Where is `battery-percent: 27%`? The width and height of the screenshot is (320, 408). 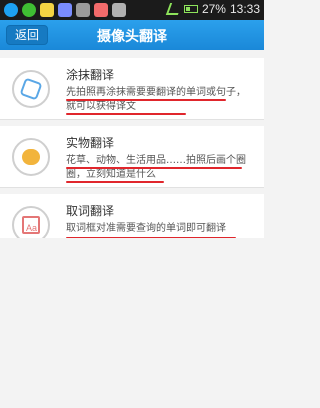 battery-percent: 27% is located at coordinates (213, 9).